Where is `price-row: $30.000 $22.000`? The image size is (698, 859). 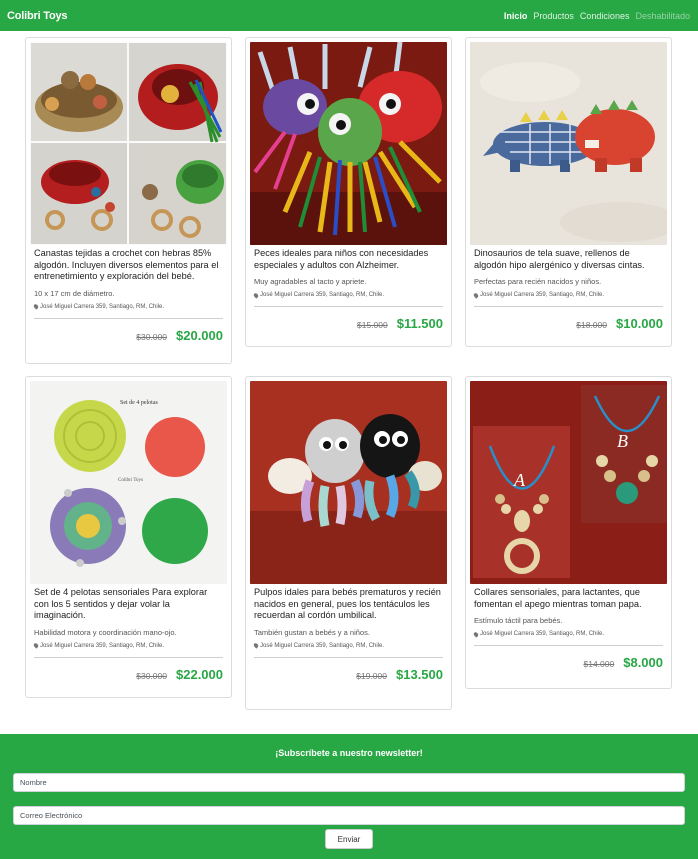 price-row: $30.000 $22.000 is located at coordinates (128, 674).